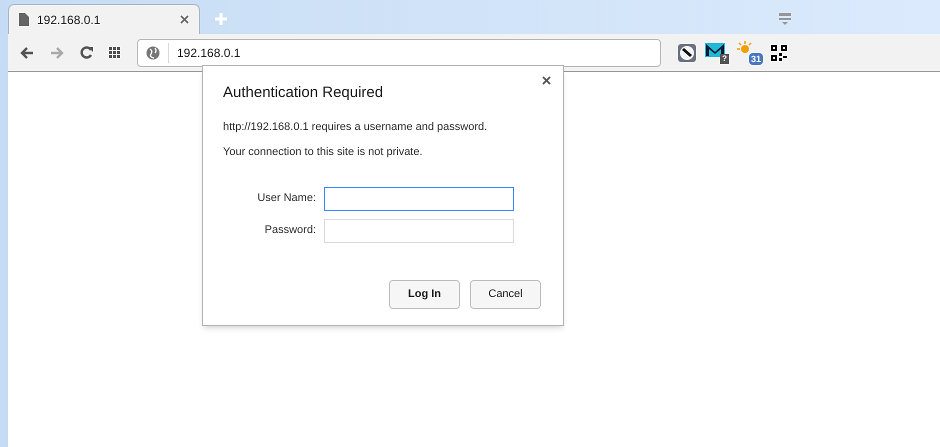 The image size is (940, 447). What do you see at coordinates (290, 230) in the screenshot?
I see `field-label: Password:` at bounding box center [290, 230].